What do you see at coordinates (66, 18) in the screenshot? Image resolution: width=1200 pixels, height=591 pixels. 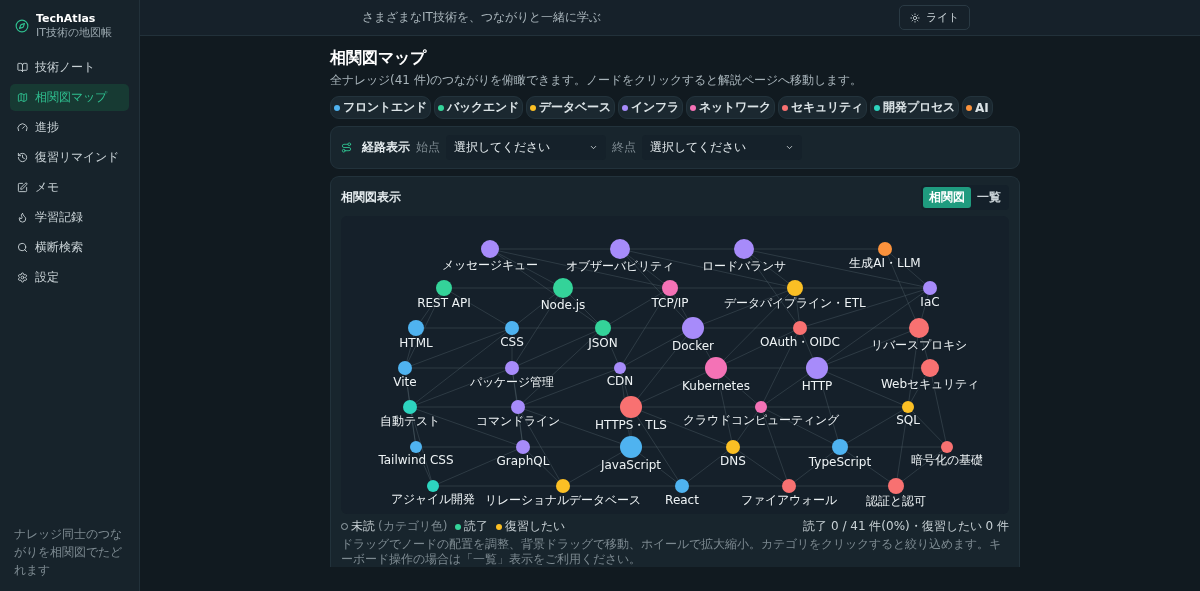 I see `brand-name: TechAtlas` at bounding box center [66, 18].